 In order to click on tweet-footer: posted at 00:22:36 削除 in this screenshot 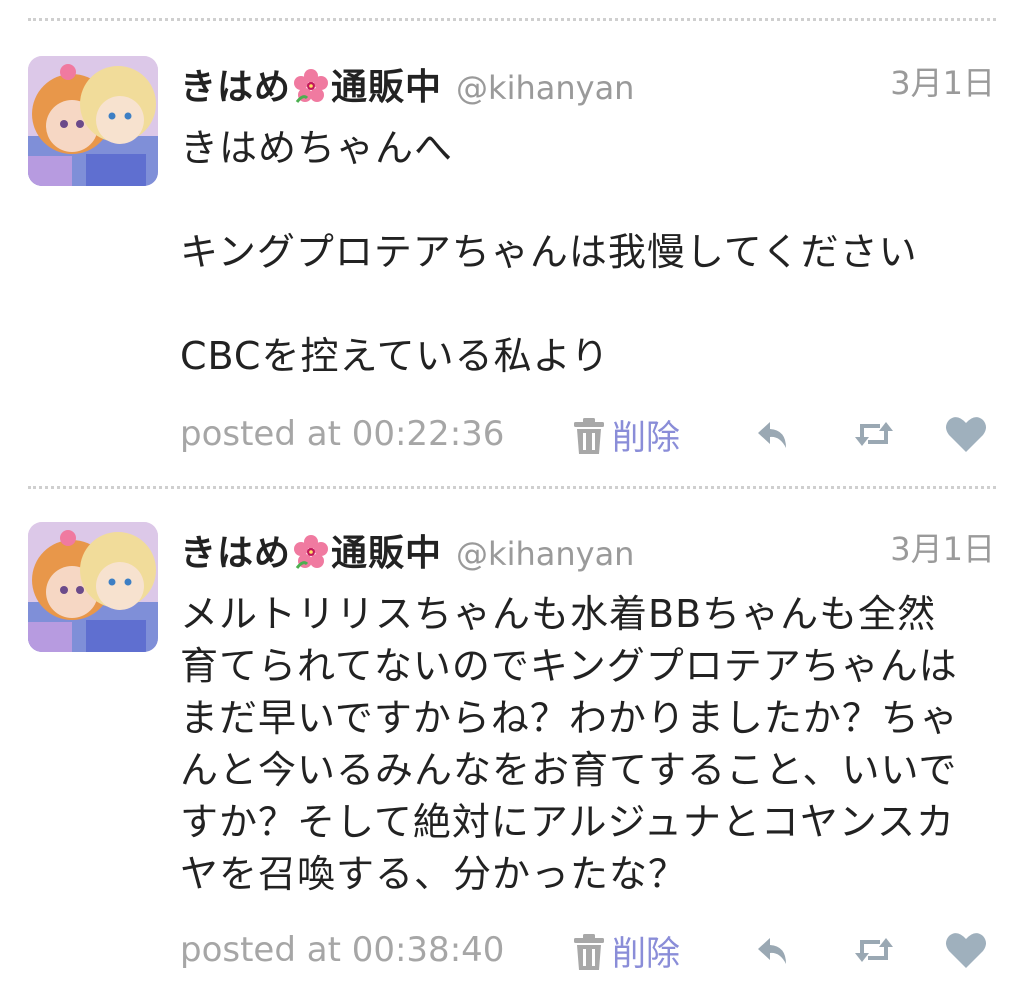, I will do `click(587, 435)`.